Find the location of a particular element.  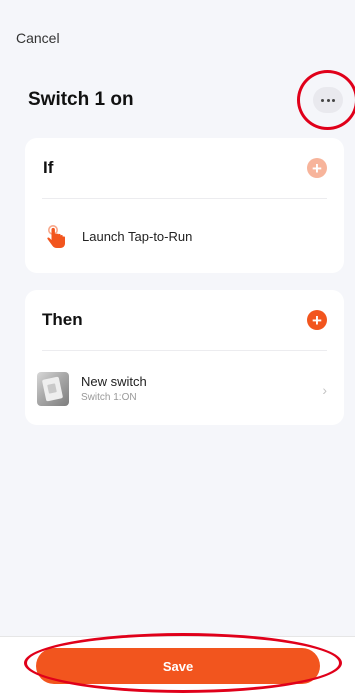

more-options-button is located at coordinates (328, 100).